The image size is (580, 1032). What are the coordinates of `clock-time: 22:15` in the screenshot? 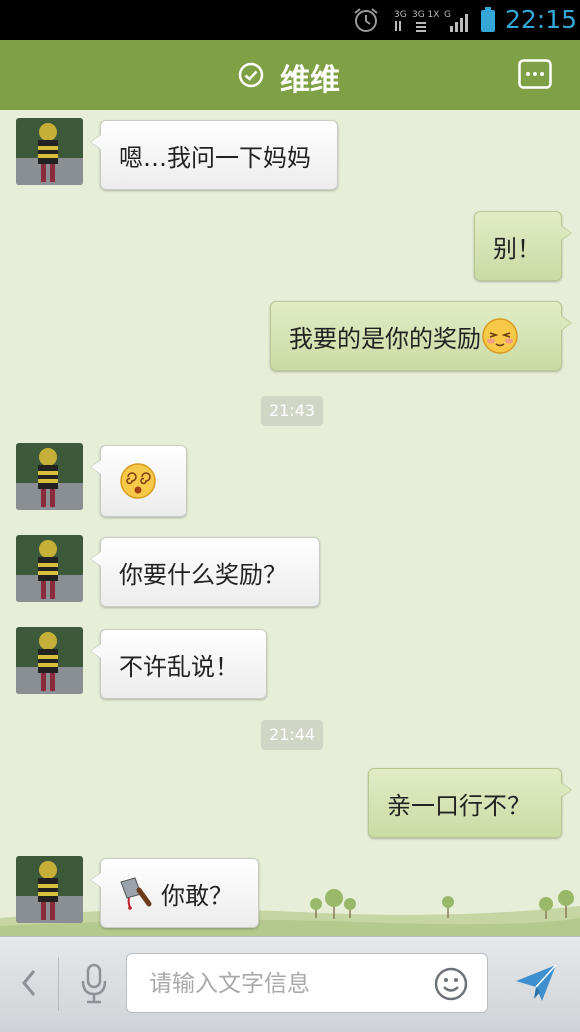 It's located at (541, 19).